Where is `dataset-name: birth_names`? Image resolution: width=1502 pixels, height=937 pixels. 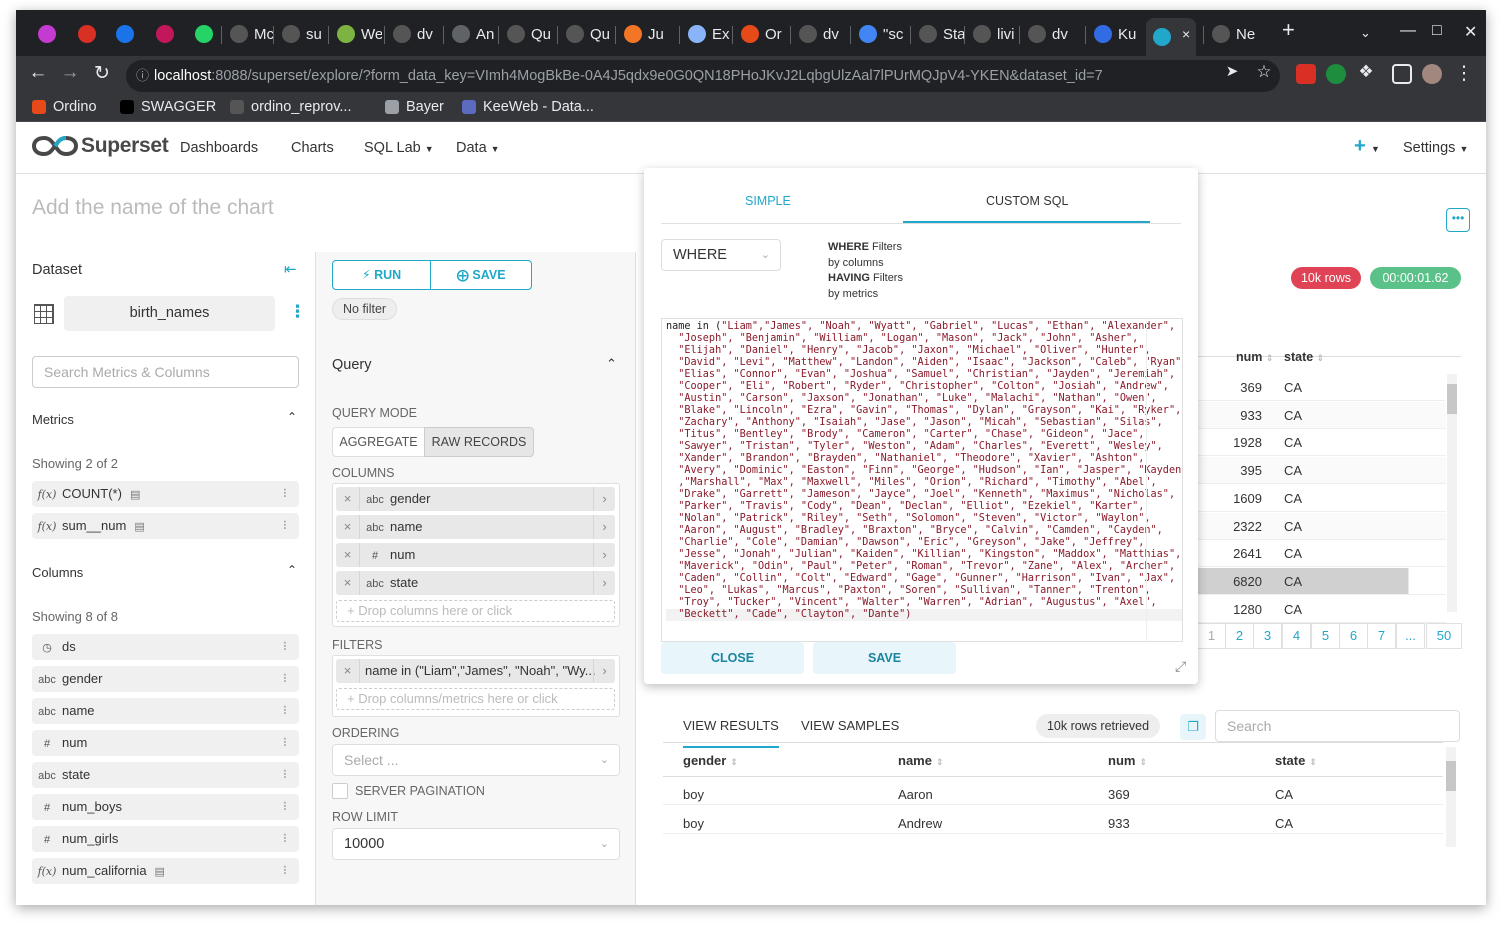 dataset-name: birth_names is located at coordinates (169, 313).